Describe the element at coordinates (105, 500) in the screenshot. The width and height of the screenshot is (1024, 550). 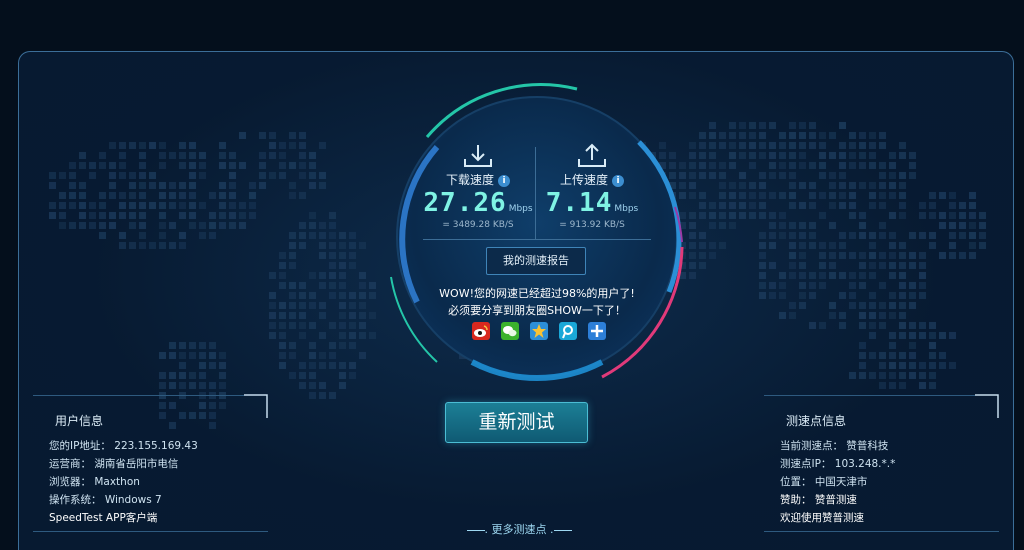
I see `user-os: 操作系统： Windows 7` at that location.